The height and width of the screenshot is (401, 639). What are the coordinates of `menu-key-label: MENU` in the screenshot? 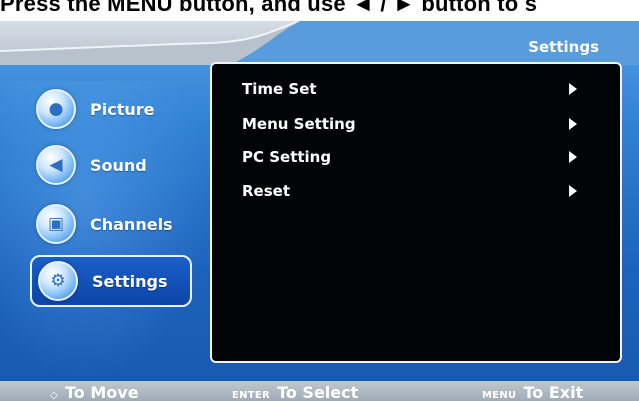 It's located at (499, 395).